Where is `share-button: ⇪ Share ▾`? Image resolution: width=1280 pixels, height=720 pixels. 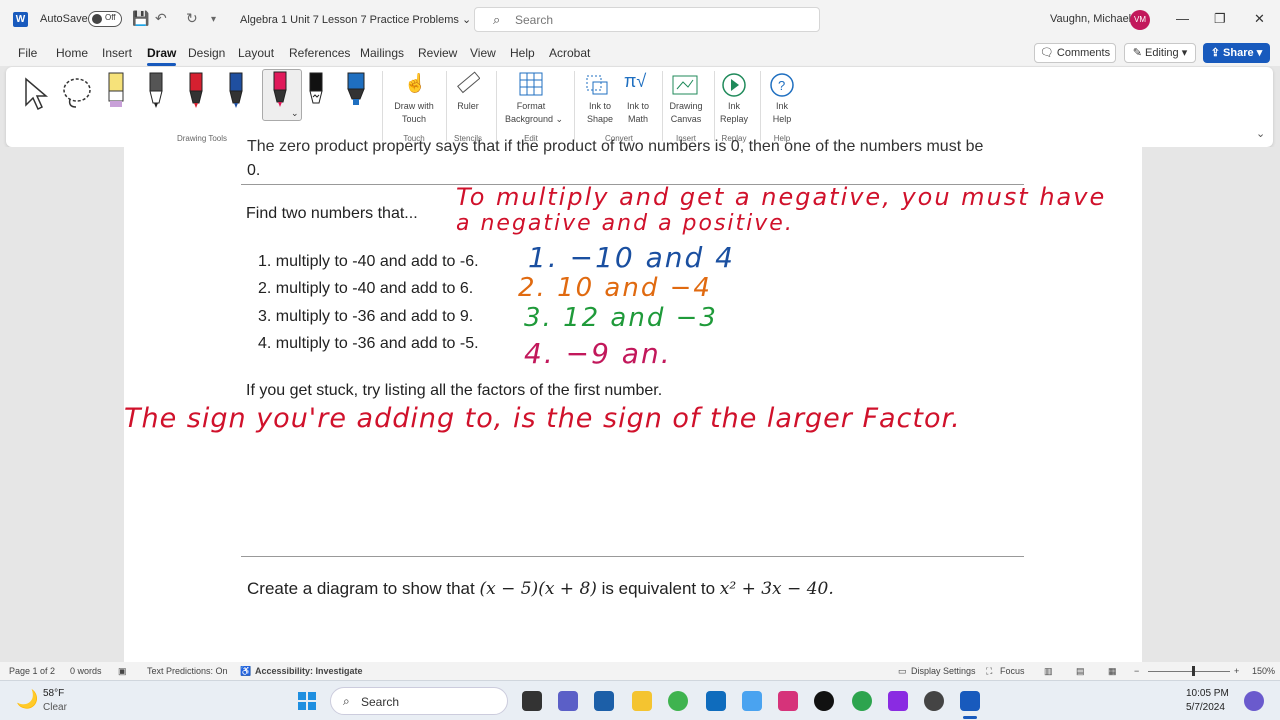
share-button: ⇪ Share ▾ is located at coordinates (1236, 53).